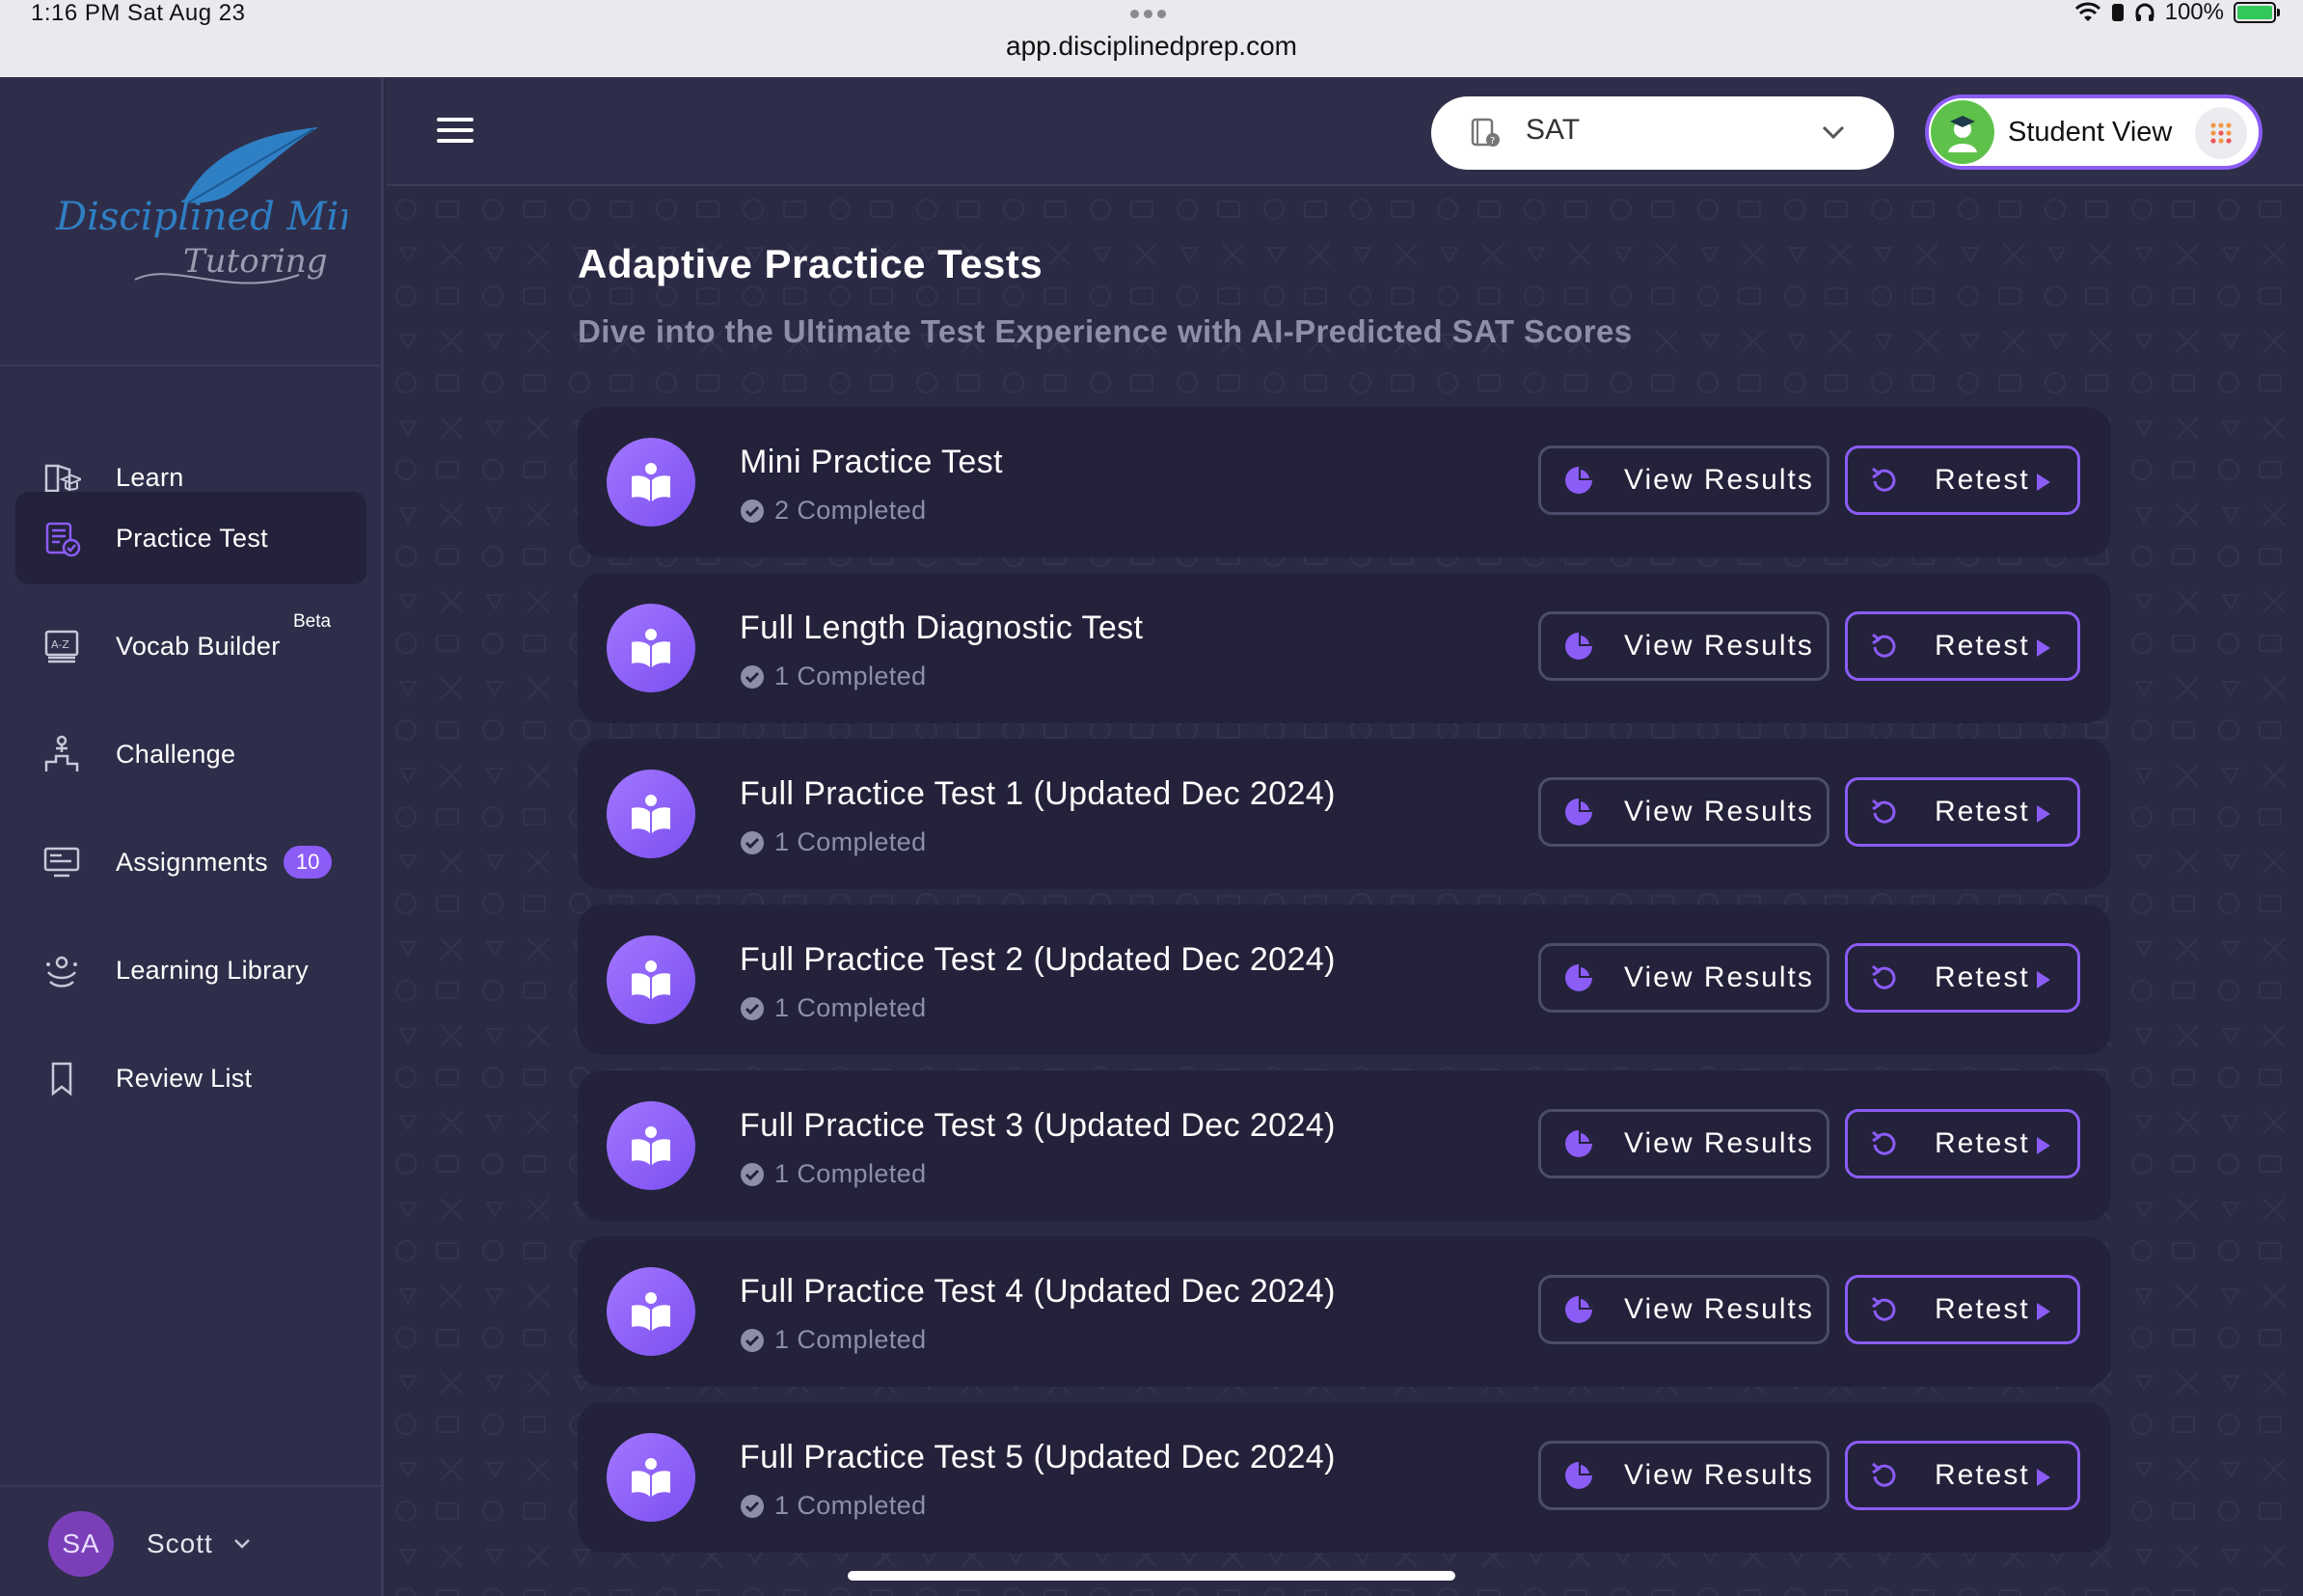 This screenshot has width=2303, height=1596. I want to click on sidebar-item-practice-test: Practice Test, so click(191, 538).